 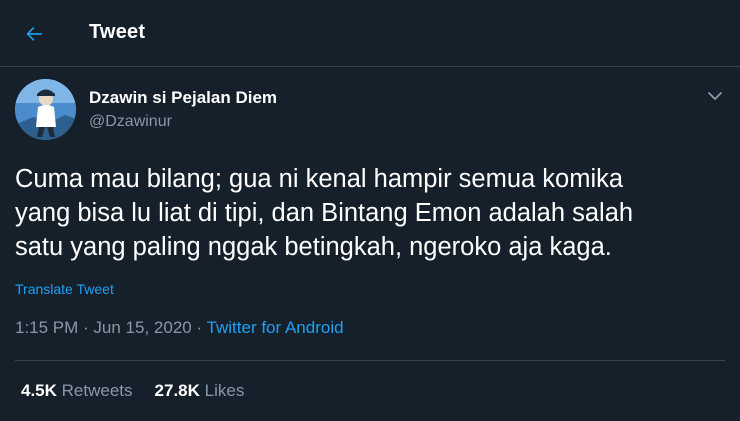 I want to click on tweet-stats: 4.5K Retweets 27.8K Likes, so click(x=132, y=391).